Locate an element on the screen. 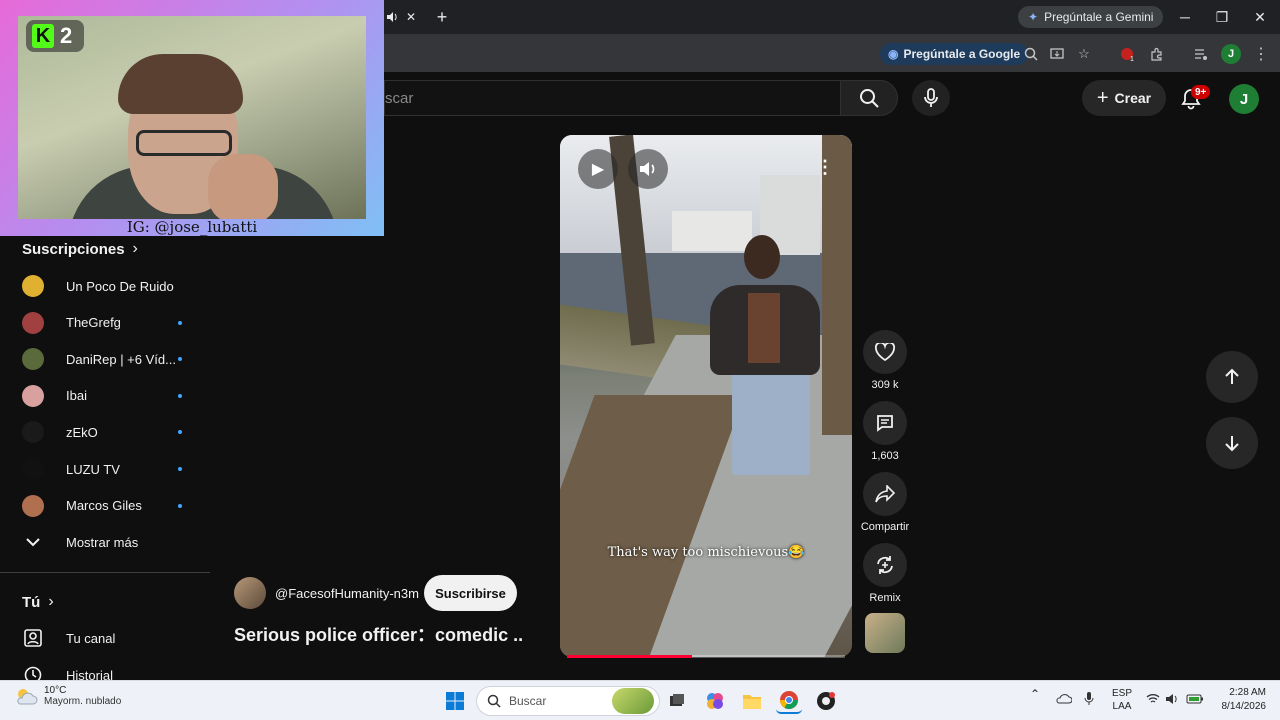  sidebar-subscription-item: Ibai is located at coordinates (107, 396).